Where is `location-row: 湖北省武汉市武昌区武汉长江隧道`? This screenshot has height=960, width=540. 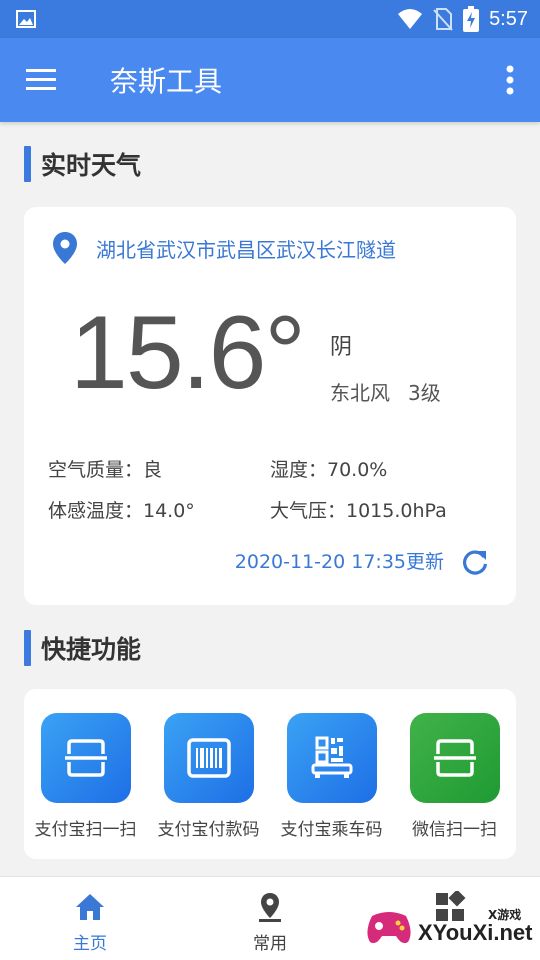
location-row: 湖北省武汉市武昌区武汉长江隧道 is located at coordinates (224, 248).